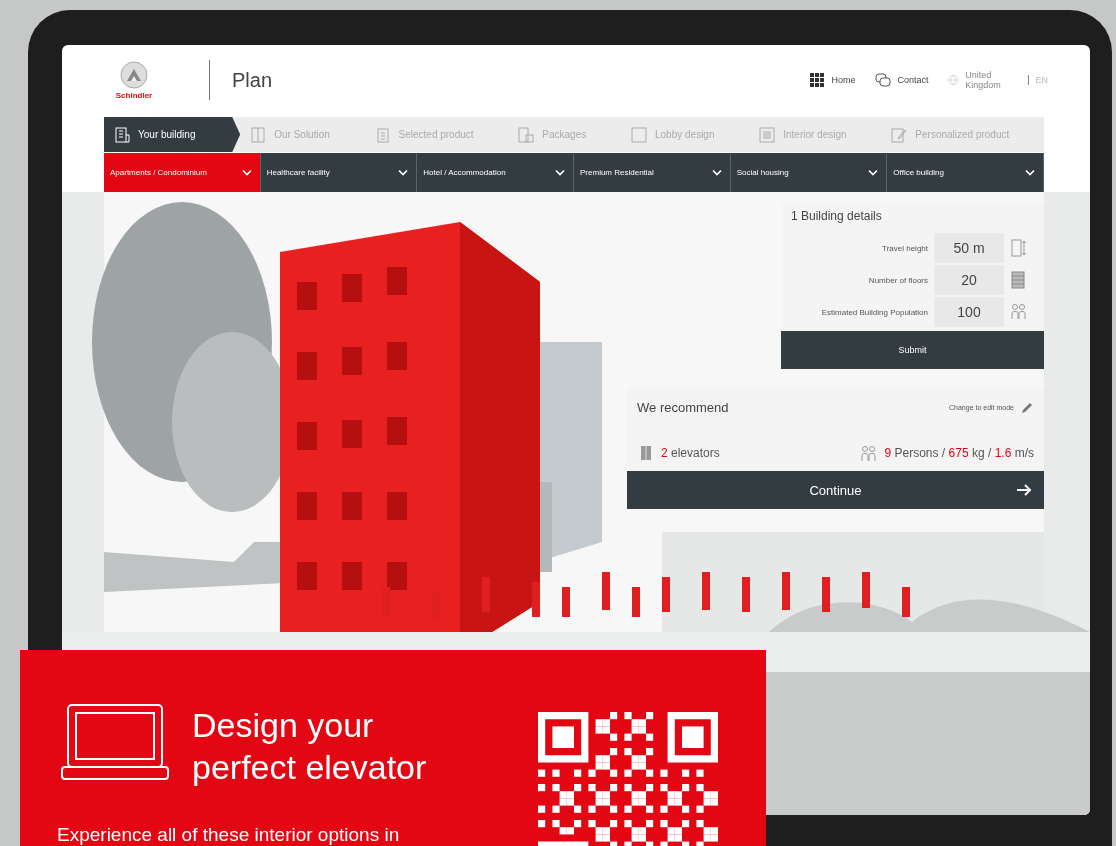 This screenshot has height=846, width=1116. What do you see at coordinates (172, 134) in the screenshot?
I see `step-tab: Your building` at bounding box center [172, 134].